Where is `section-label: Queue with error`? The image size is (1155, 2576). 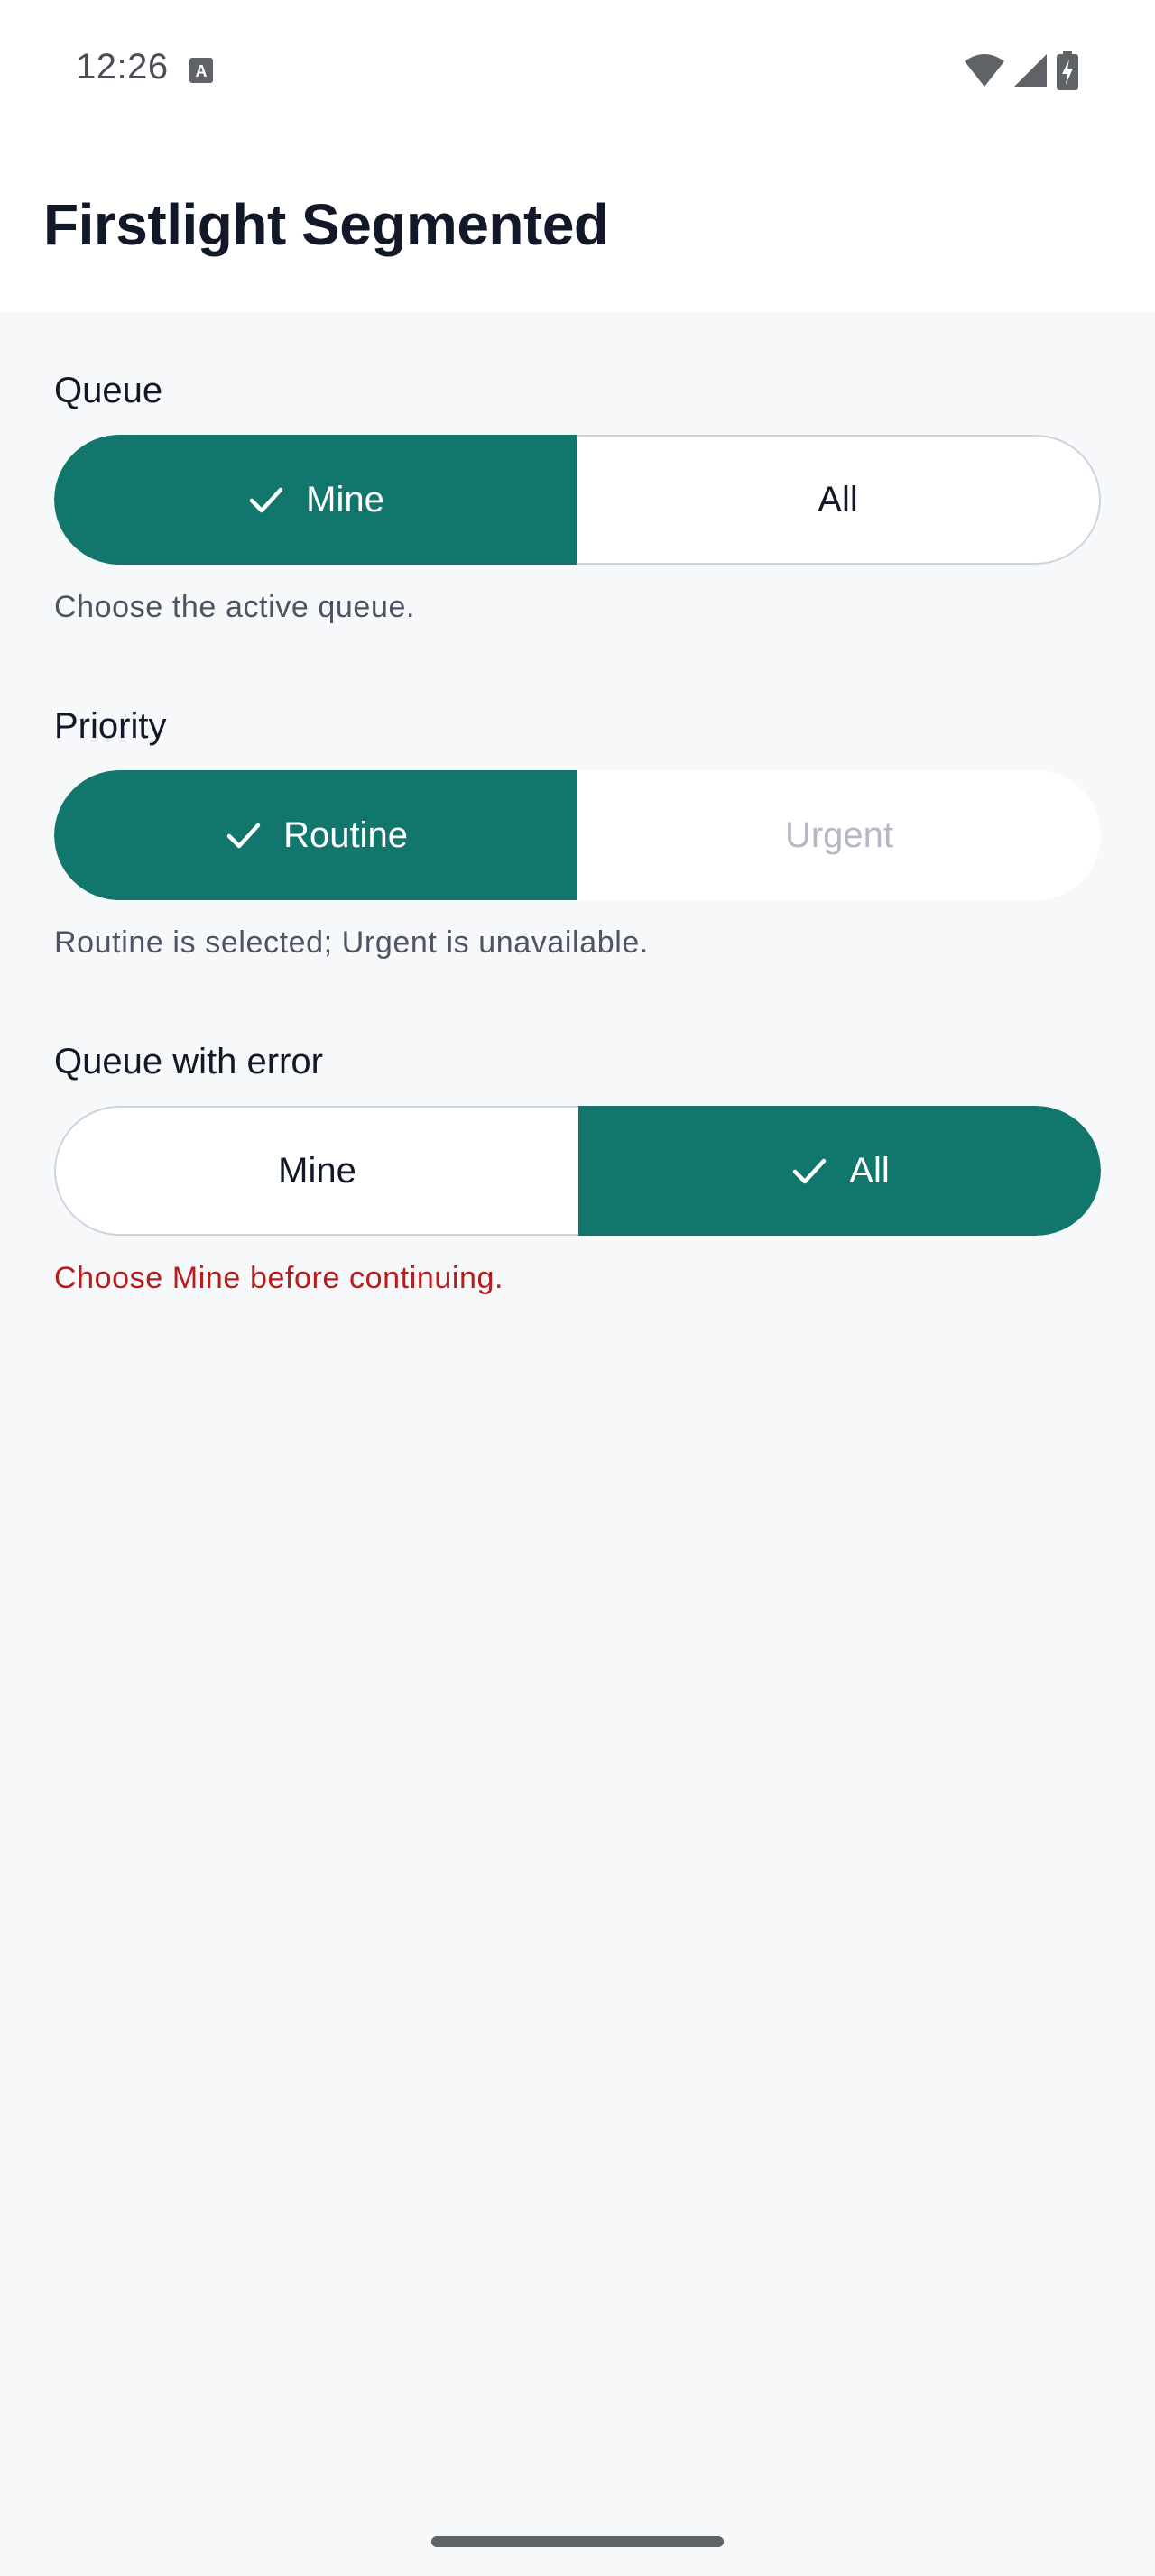 section-label: Queue with error is located at coordinates (188, 1061).